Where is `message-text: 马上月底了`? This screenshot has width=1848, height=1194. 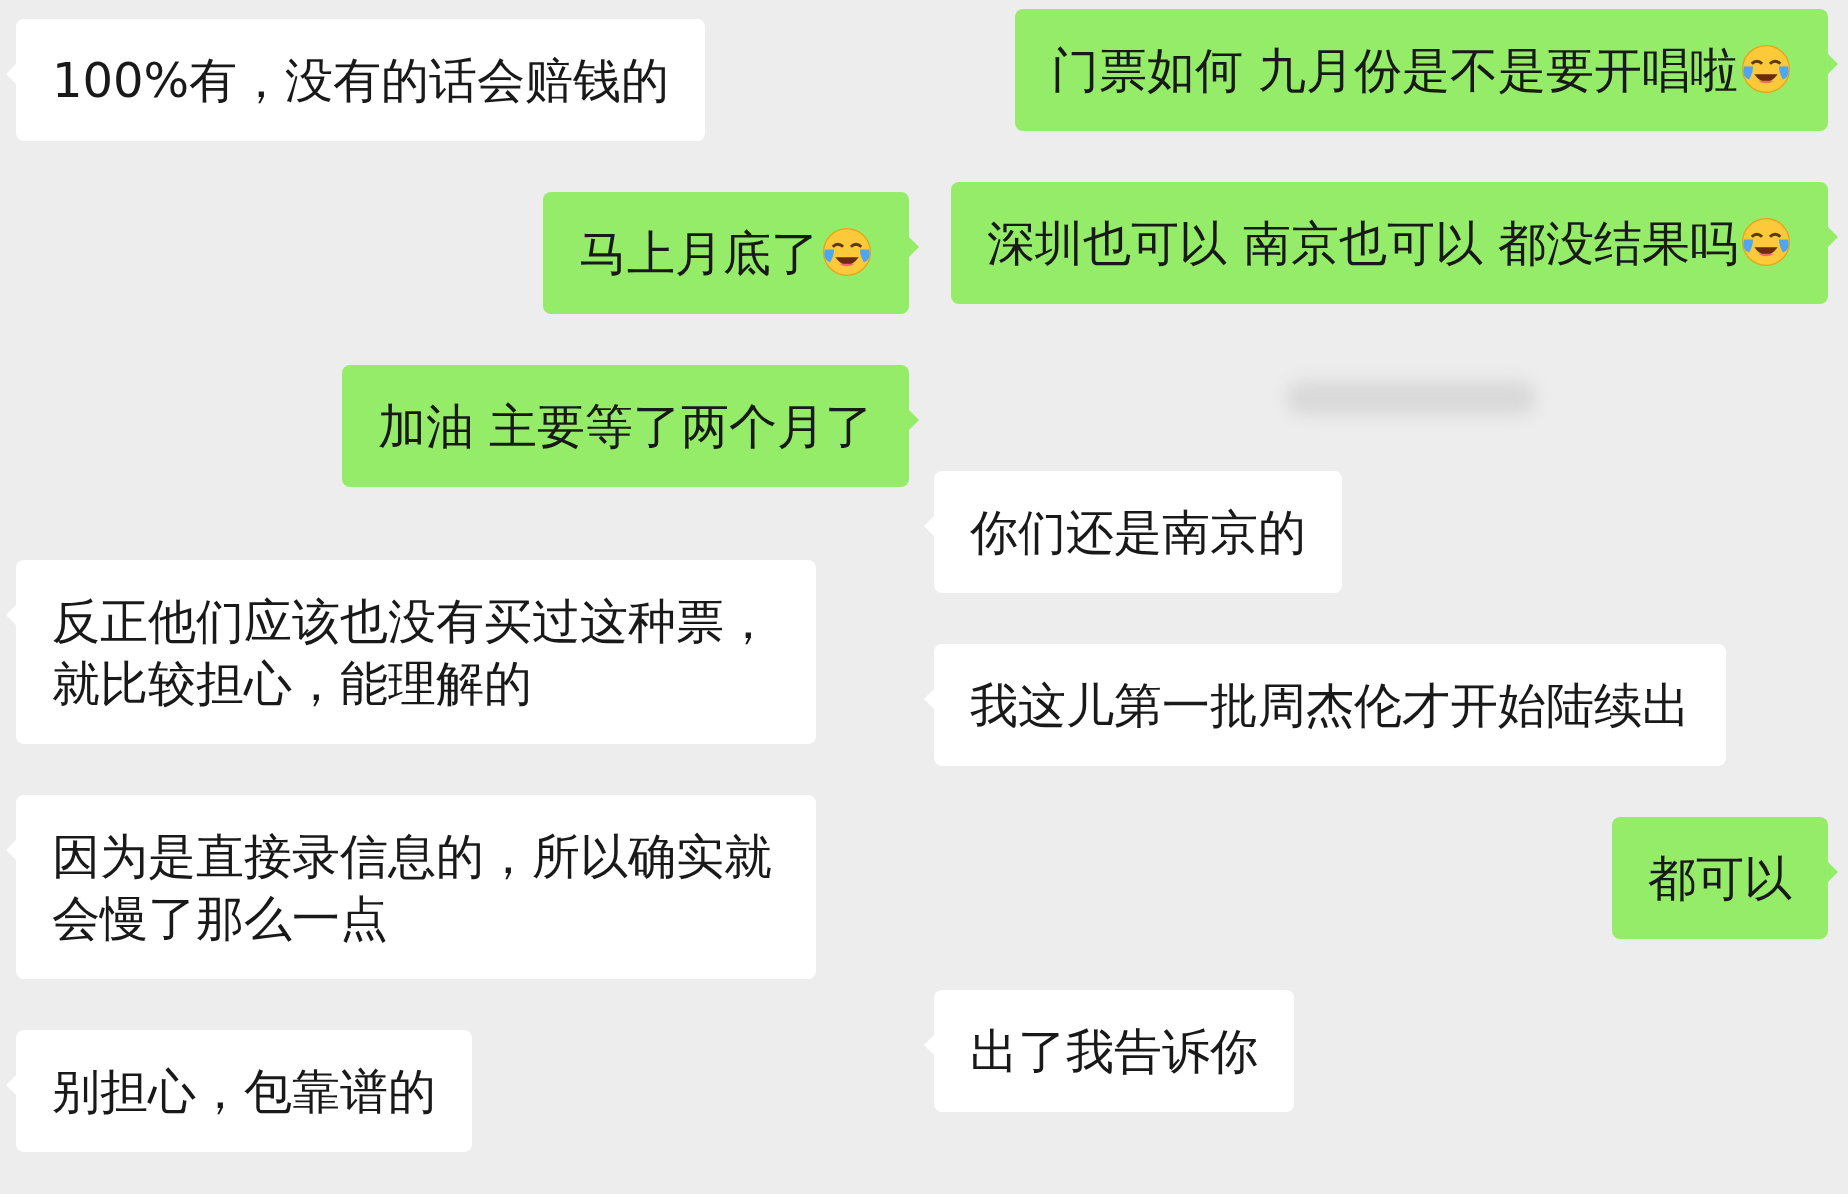 message-text: 马上月底了 is located at coordinates (699, 253).